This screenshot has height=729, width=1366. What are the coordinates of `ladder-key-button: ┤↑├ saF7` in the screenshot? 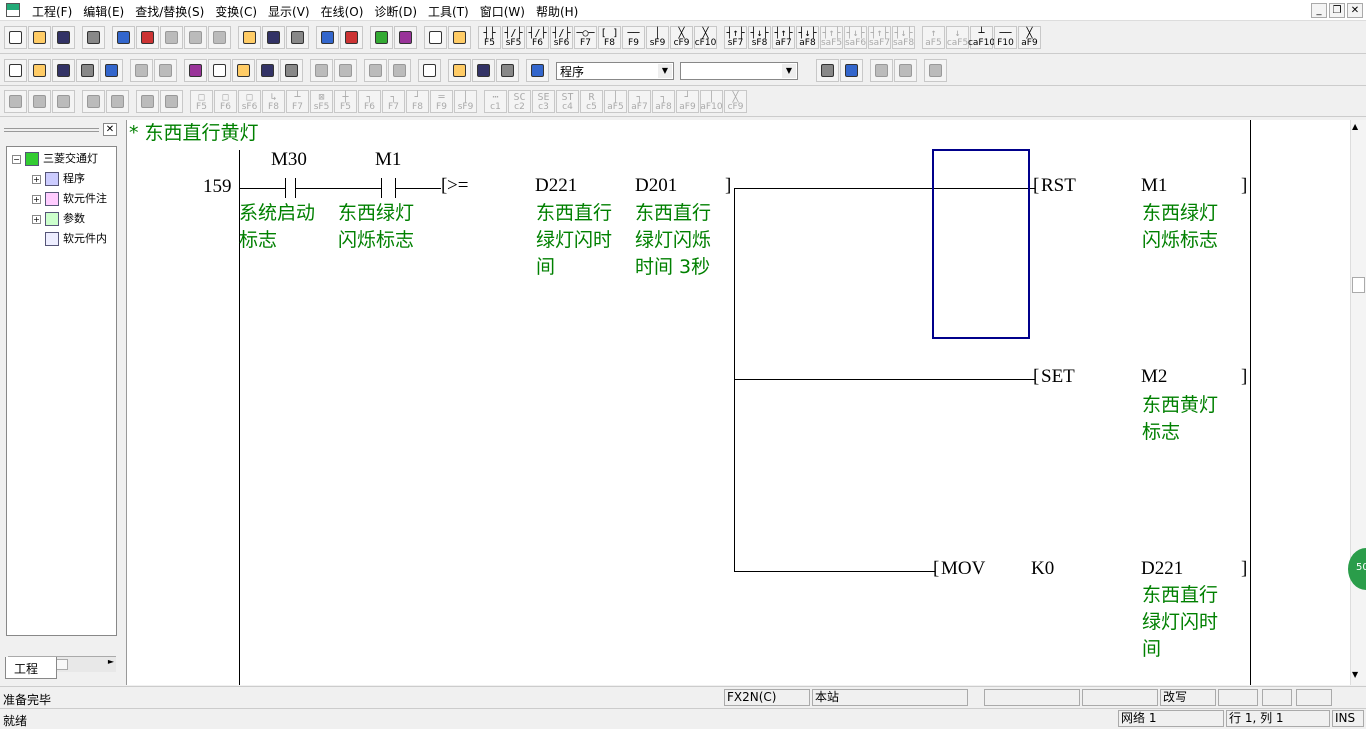 It's located at (879, 37).